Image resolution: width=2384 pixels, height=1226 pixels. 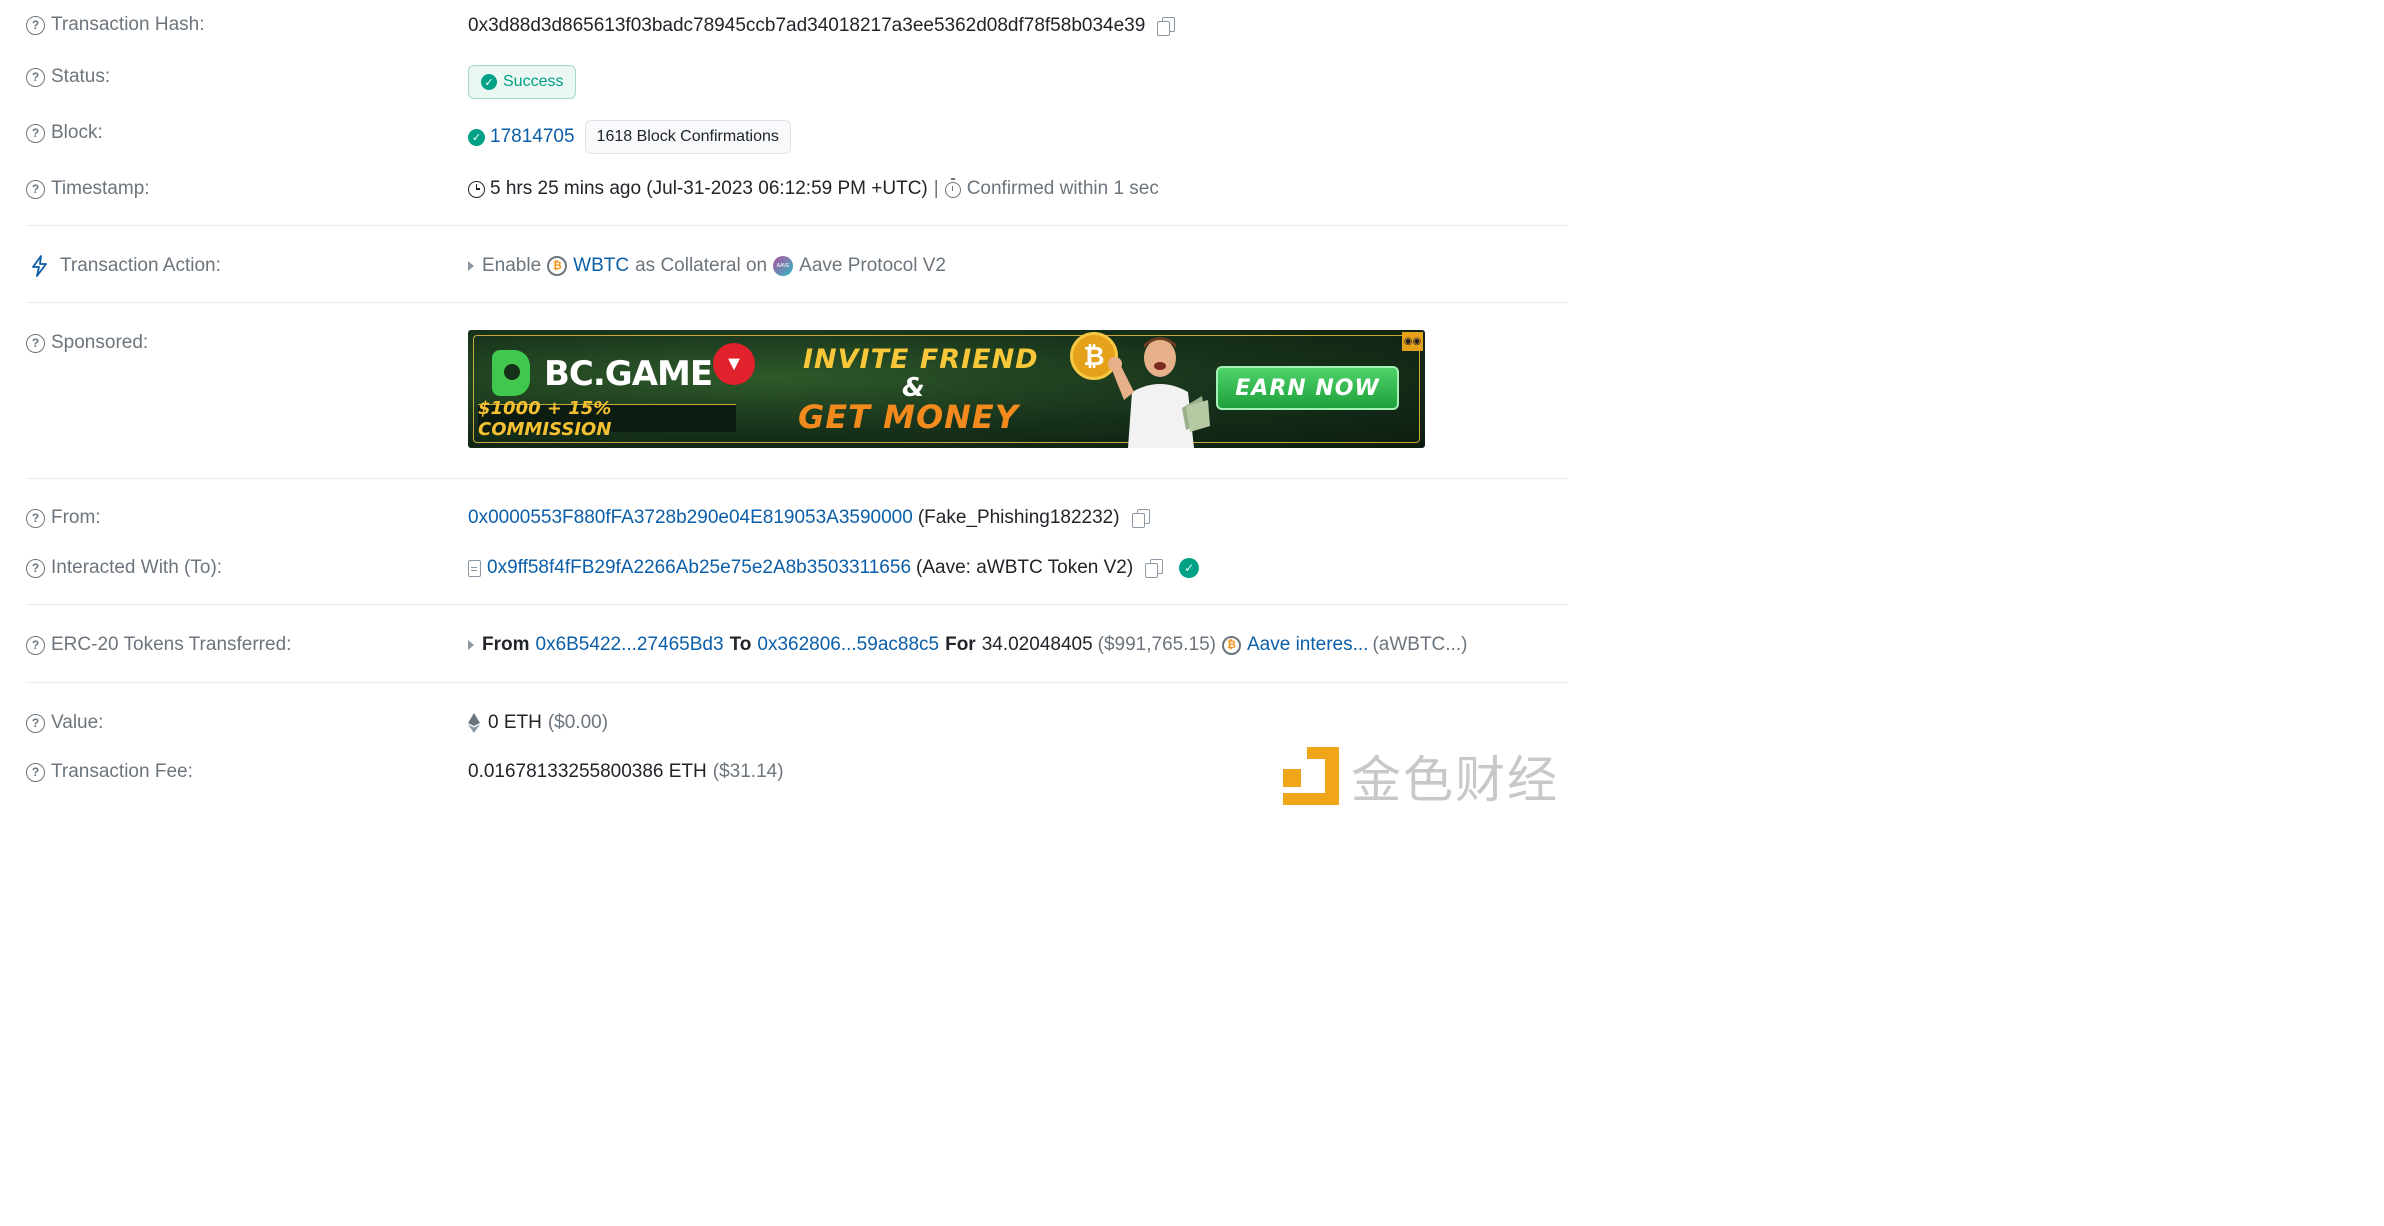 What do you see at coordinates (740, 644) in the screenshot?
I see `to-keyword: To` at bounding box center [740, 644].